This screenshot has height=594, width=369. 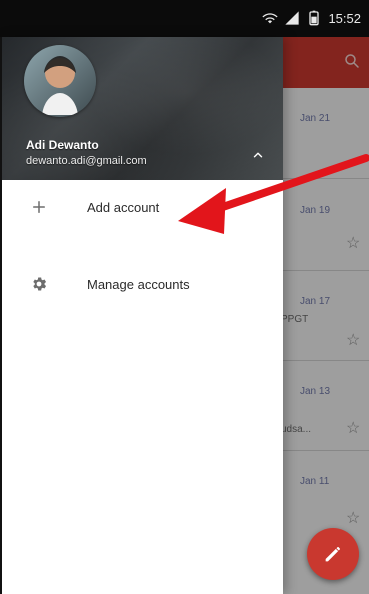 I want to click on wifi-icon, so click(x=270, y=18).